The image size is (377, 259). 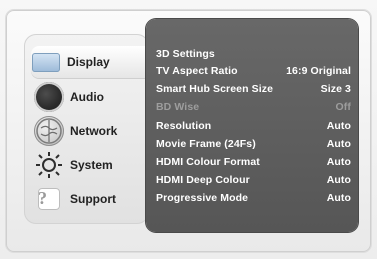 I want to click on audio-icon, so click(x=49, y=97).